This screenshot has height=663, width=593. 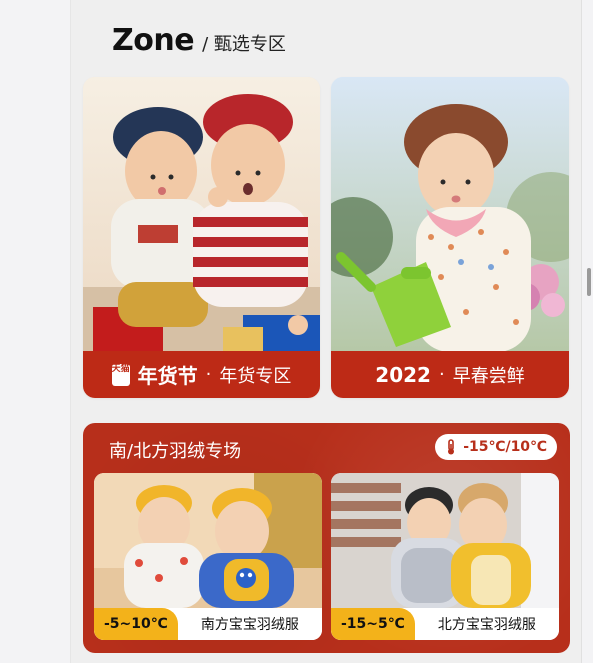 What do you see at coordinates (175, 451) in the screenshot?
I see `section-title: 南/北方羽绒专场` at bounding box center [175, 451].